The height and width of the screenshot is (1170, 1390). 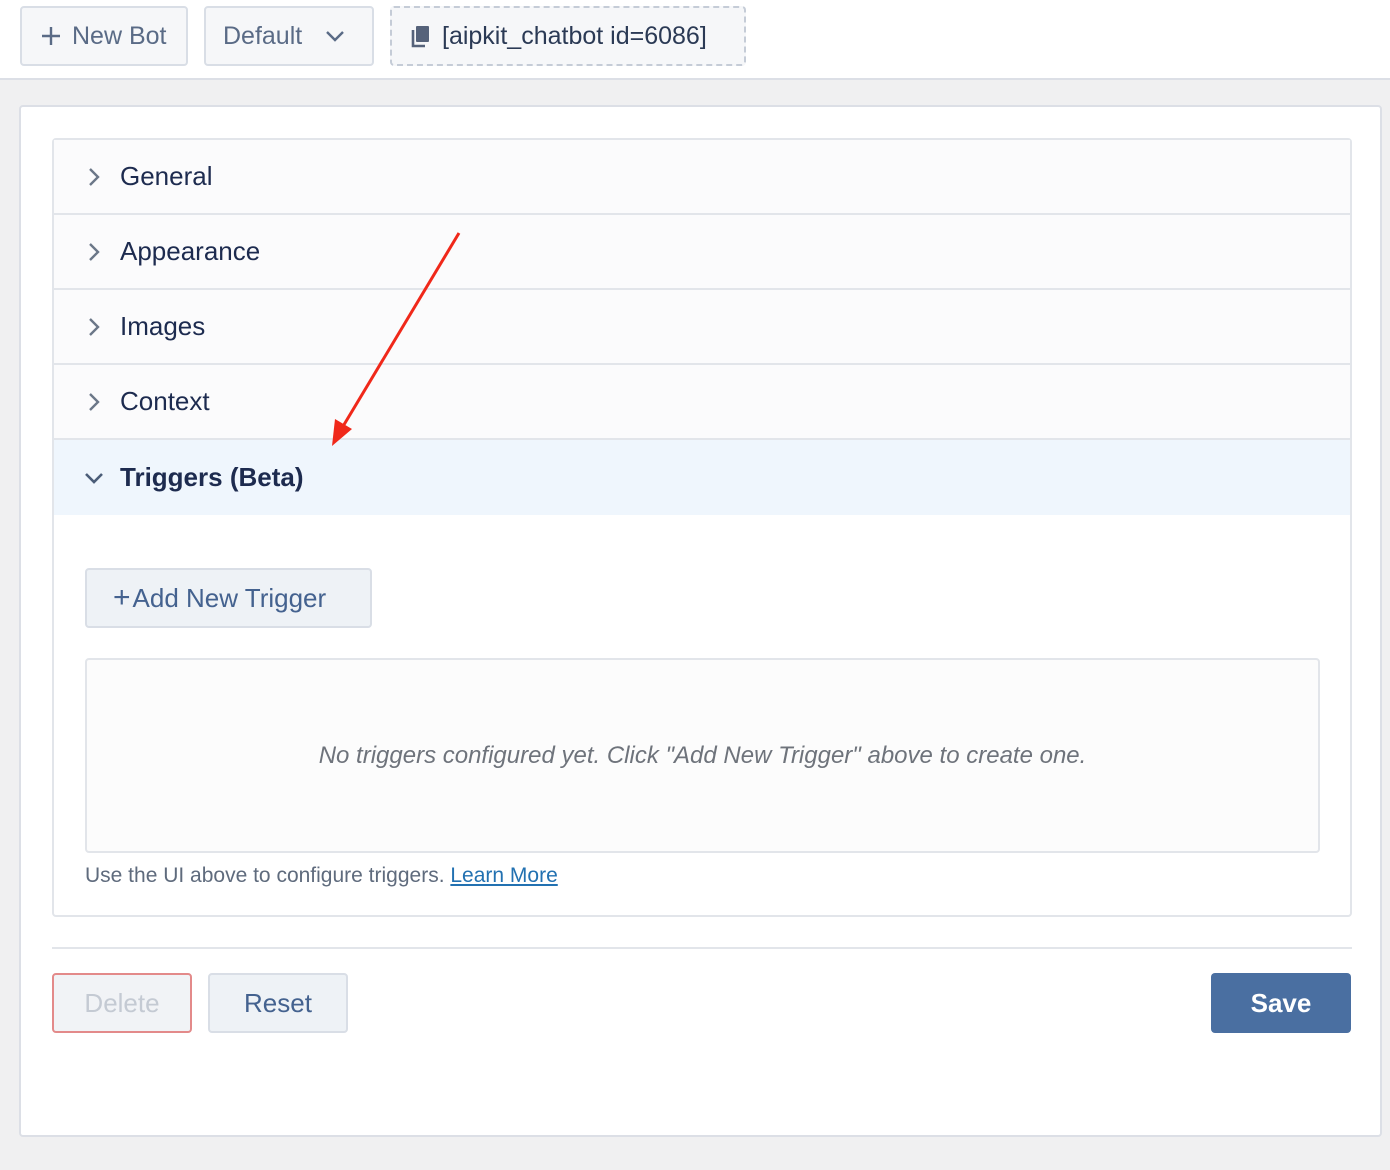 I want to click on shortcode-text: [aipkit_chatbot id=6086], so click(x=574, y=35).